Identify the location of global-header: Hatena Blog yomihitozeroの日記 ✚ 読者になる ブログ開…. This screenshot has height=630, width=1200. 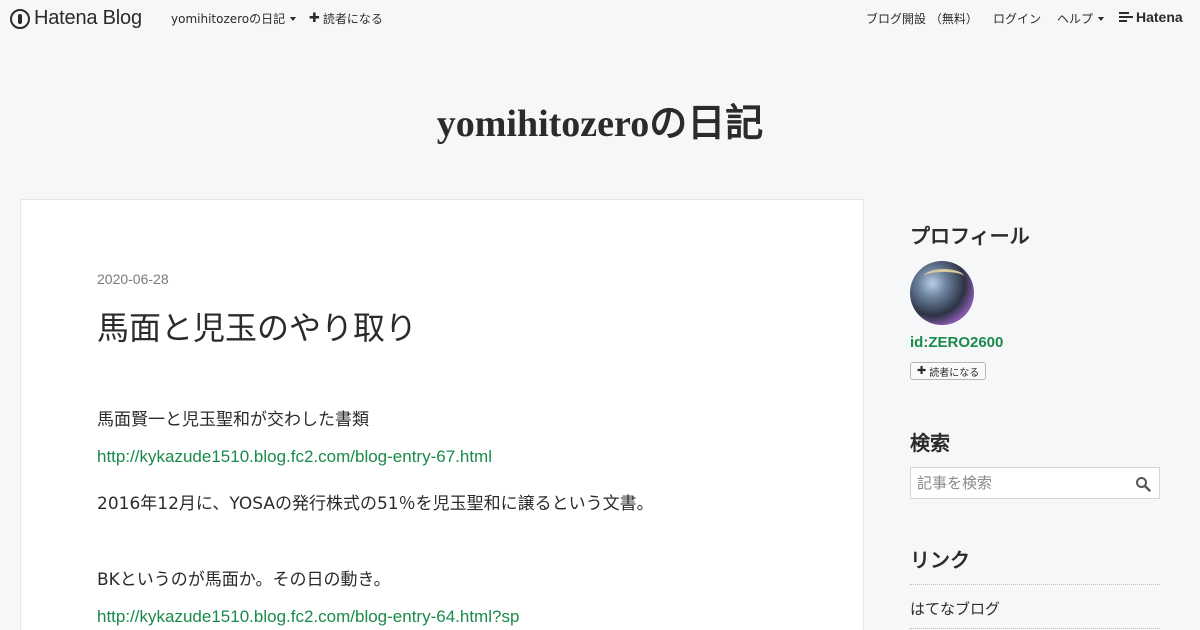
(600, 18).